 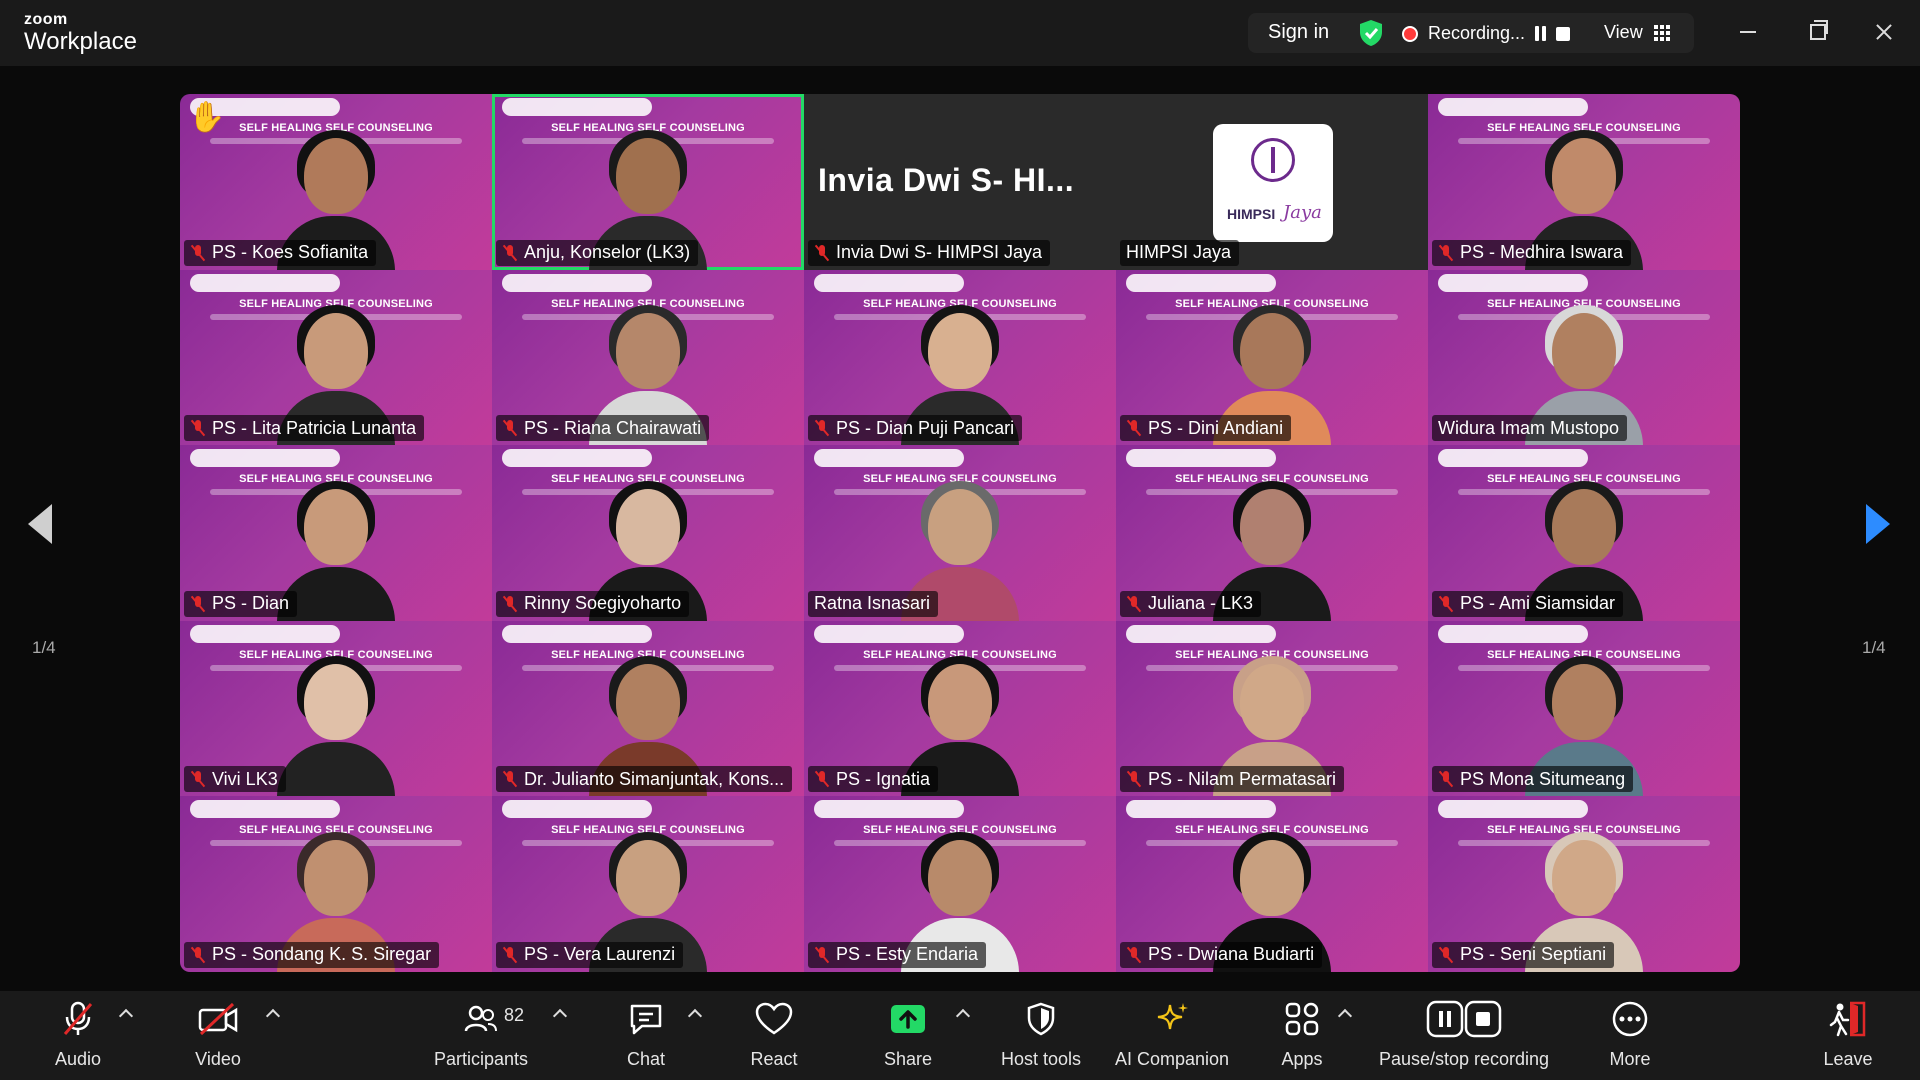 What do you see at coordinates (908, 1037) in the screenshot?
I see `share-button: Share` at bounding box center [908, 1037].